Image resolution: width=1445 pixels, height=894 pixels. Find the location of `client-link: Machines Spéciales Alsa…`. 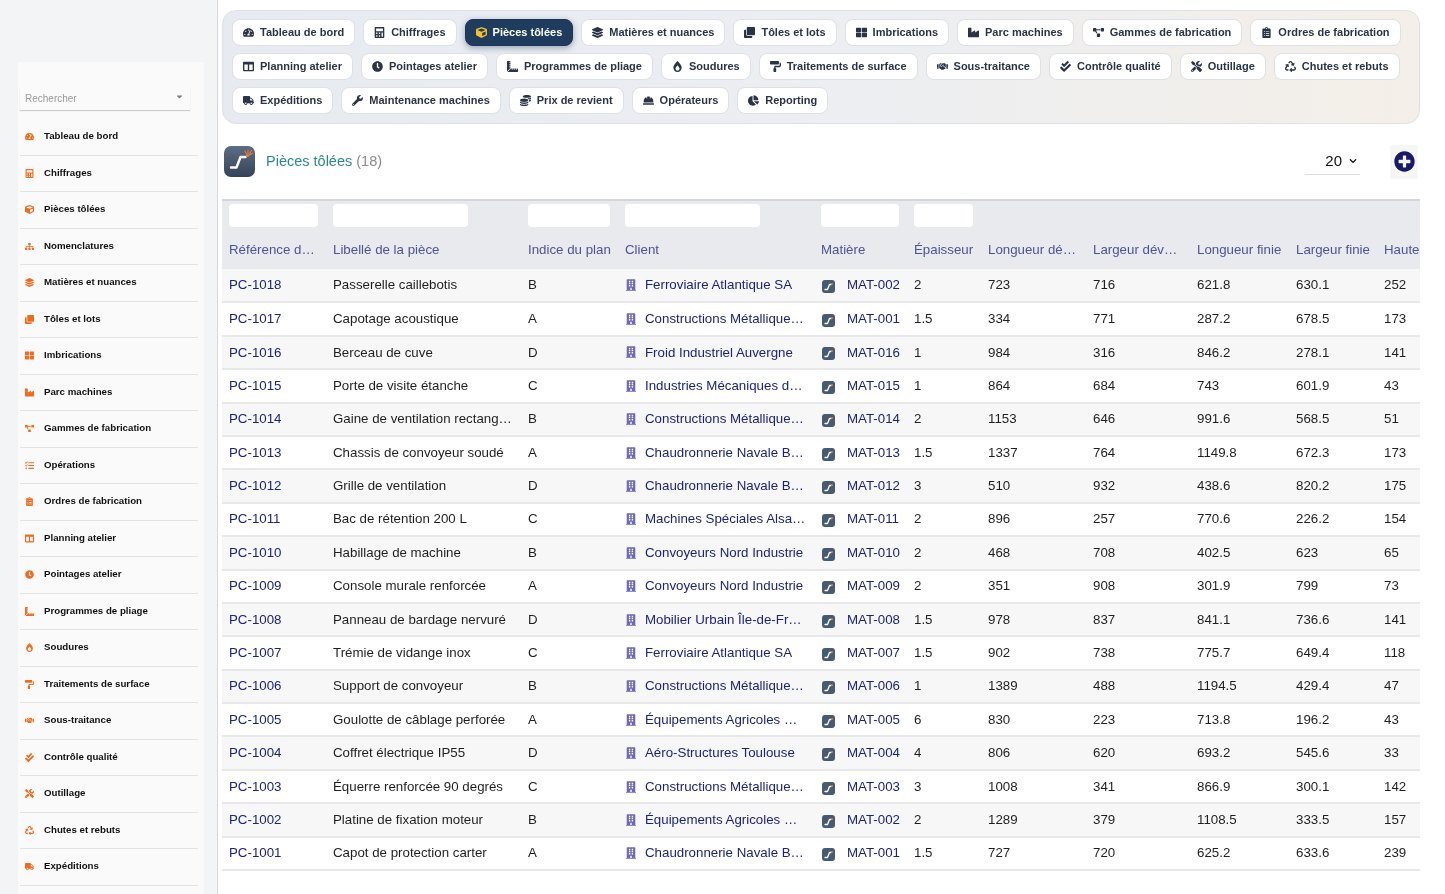

client-link: Machines Spéciales Alsa… is located at coordinates (725, 519).